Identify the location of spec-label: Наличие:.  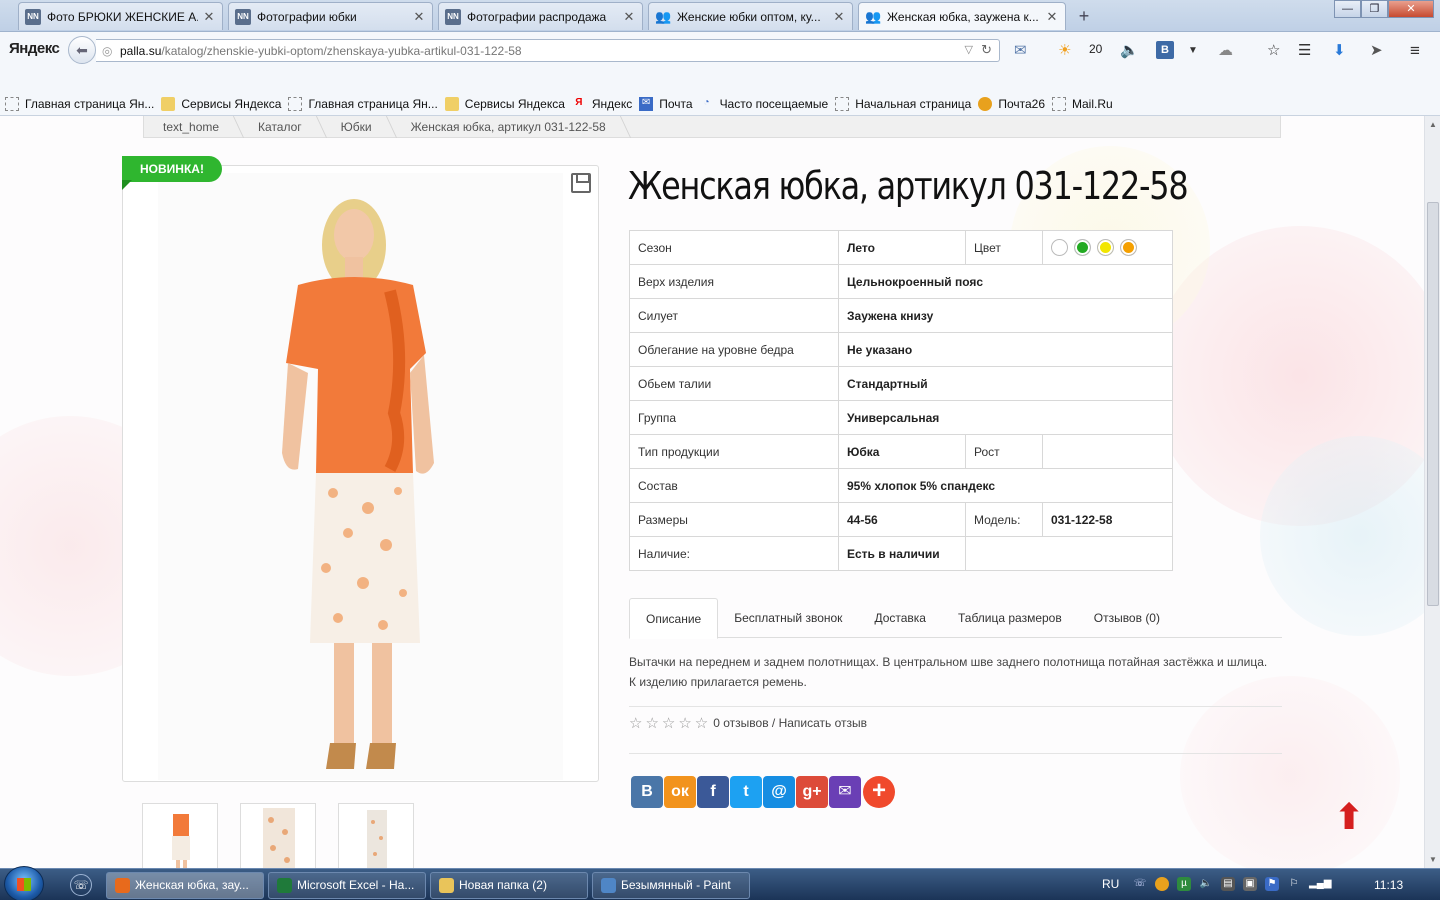
(734, 553).